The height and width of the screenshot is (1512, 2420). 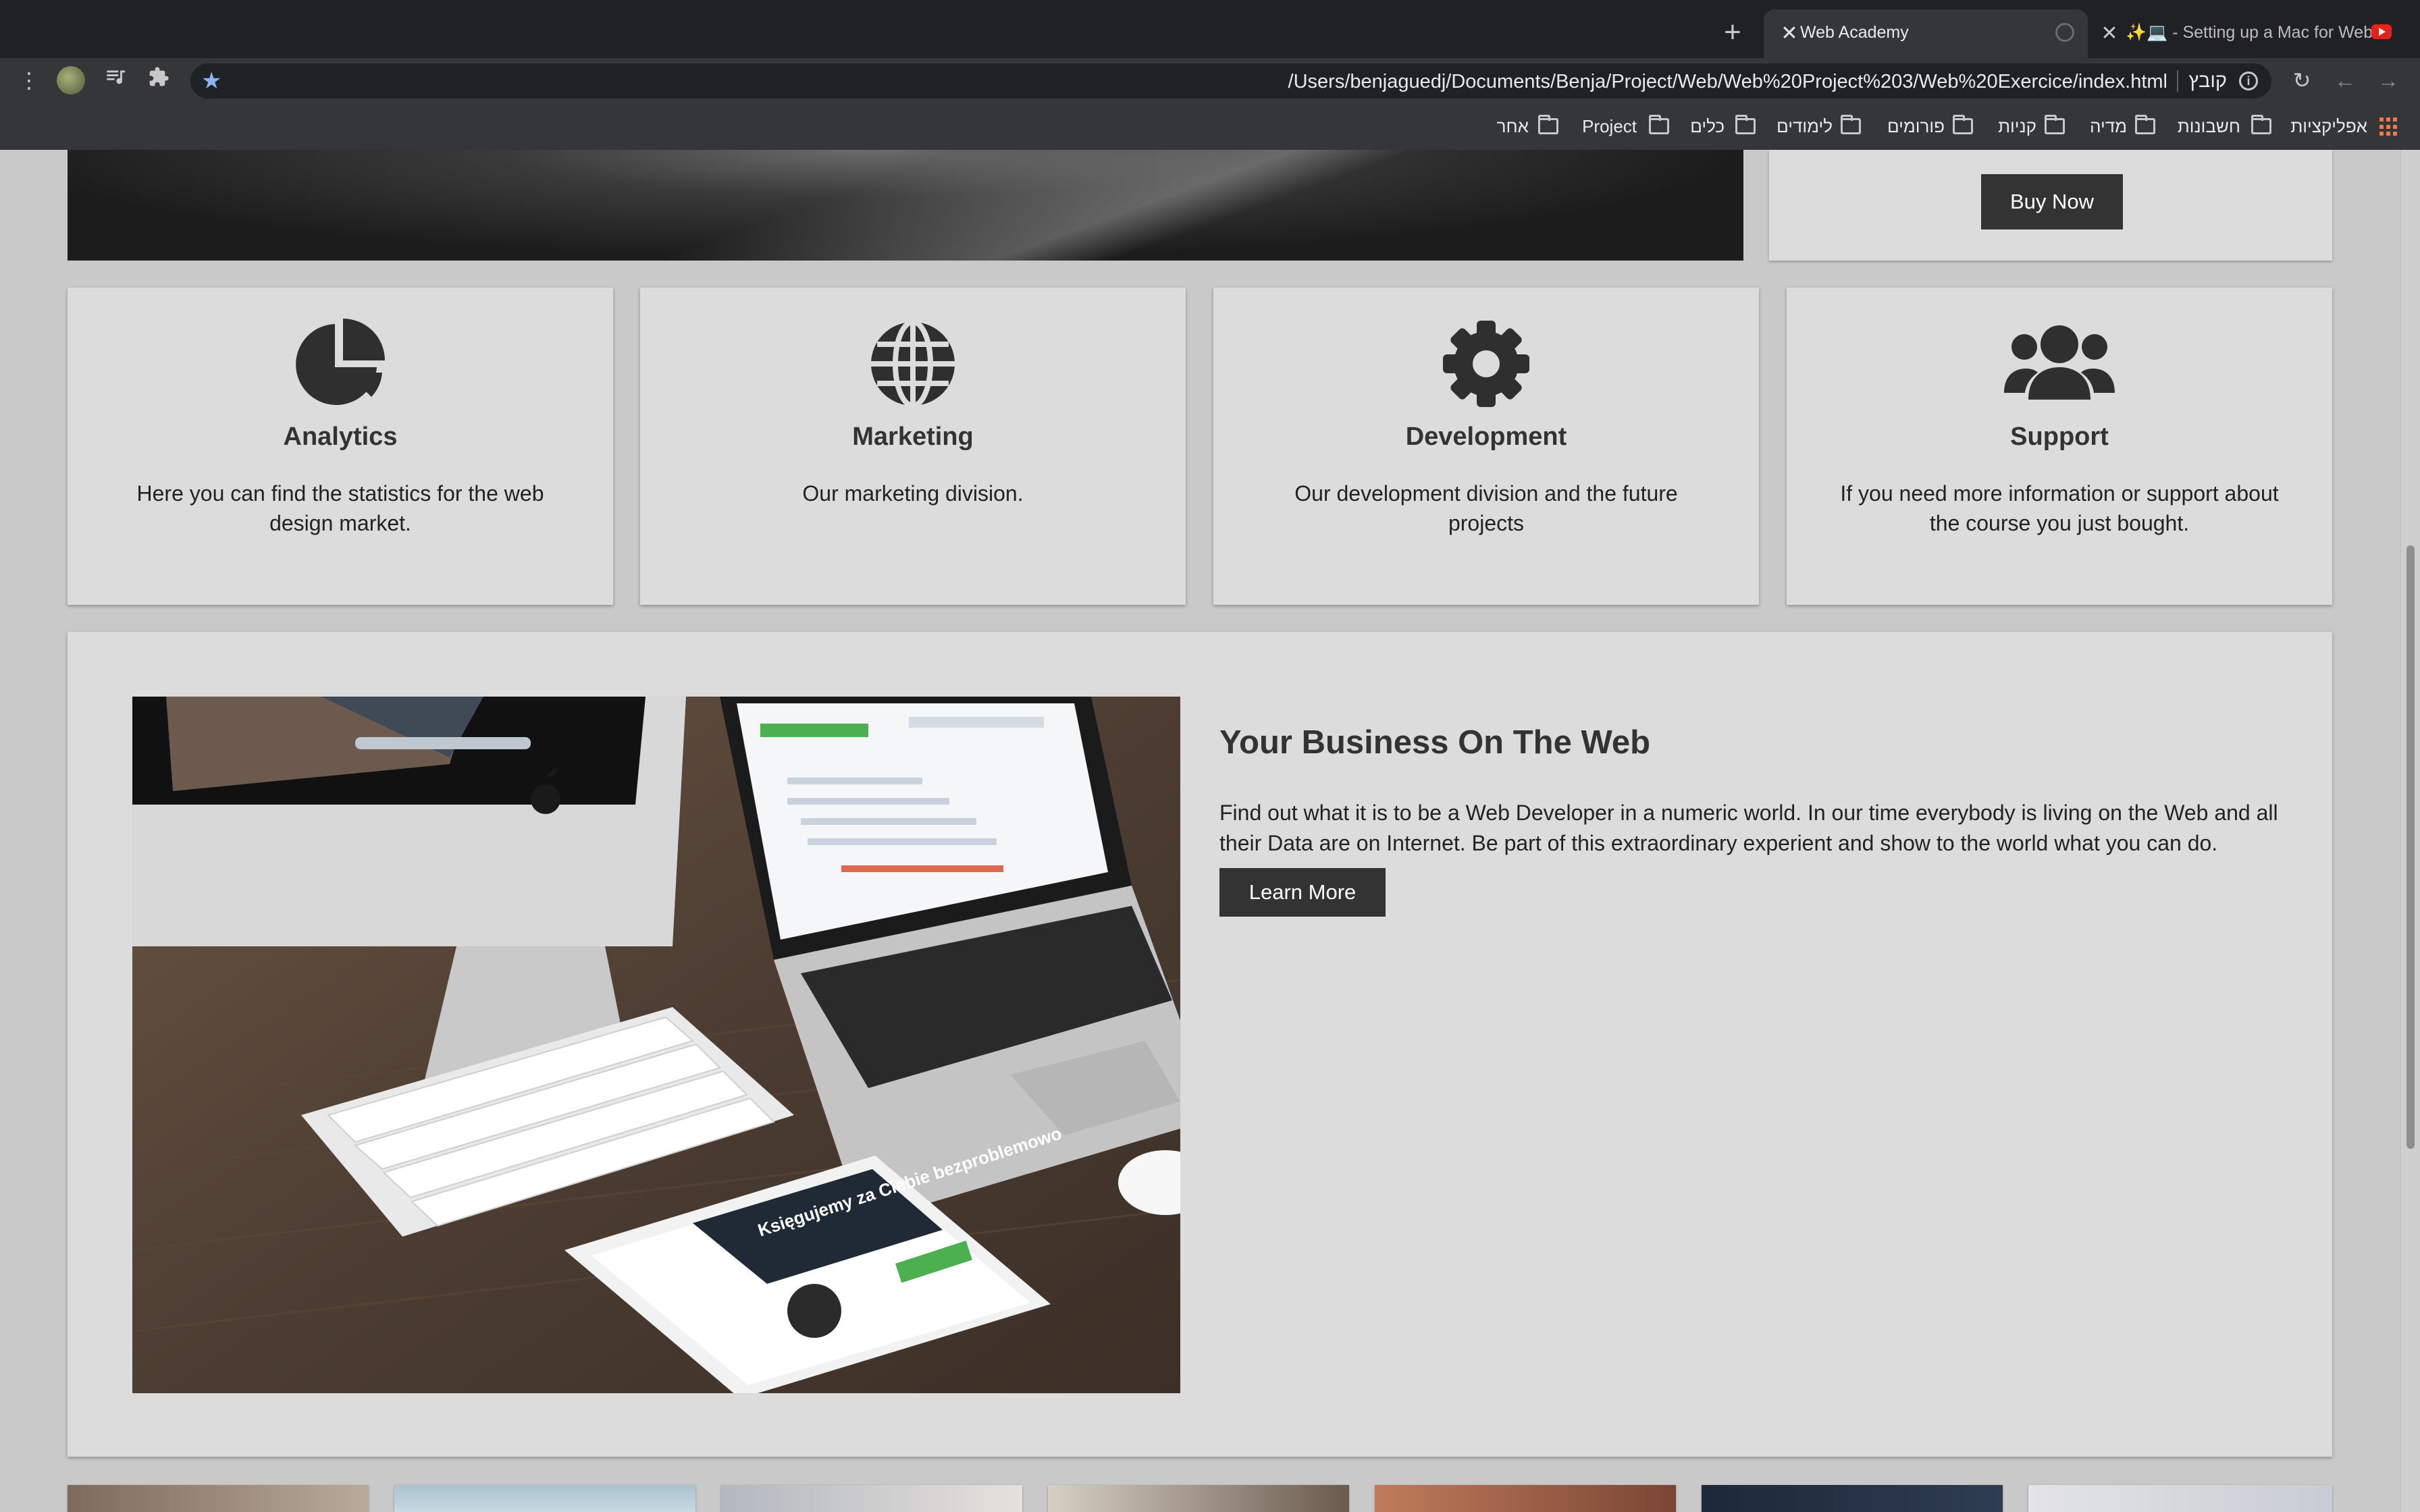 I want to click on arrow-left-icon: ←, so click(x=2345, y=80).